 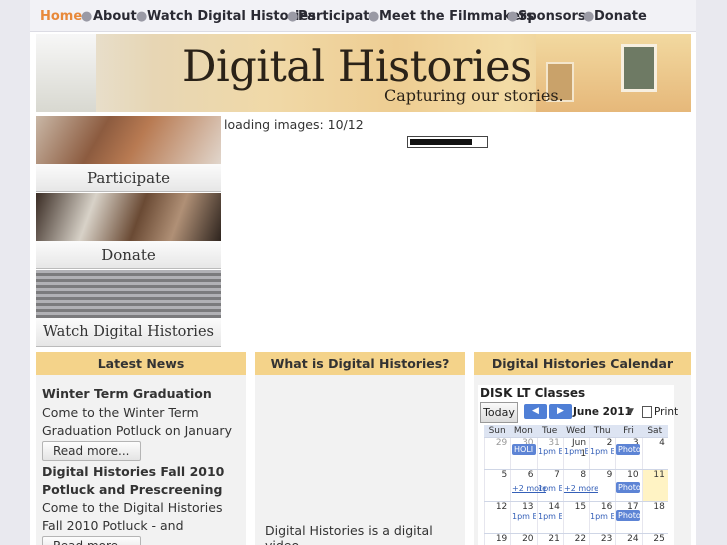 I want to click on weekday-label: Thu, so click(x=602, y=431).